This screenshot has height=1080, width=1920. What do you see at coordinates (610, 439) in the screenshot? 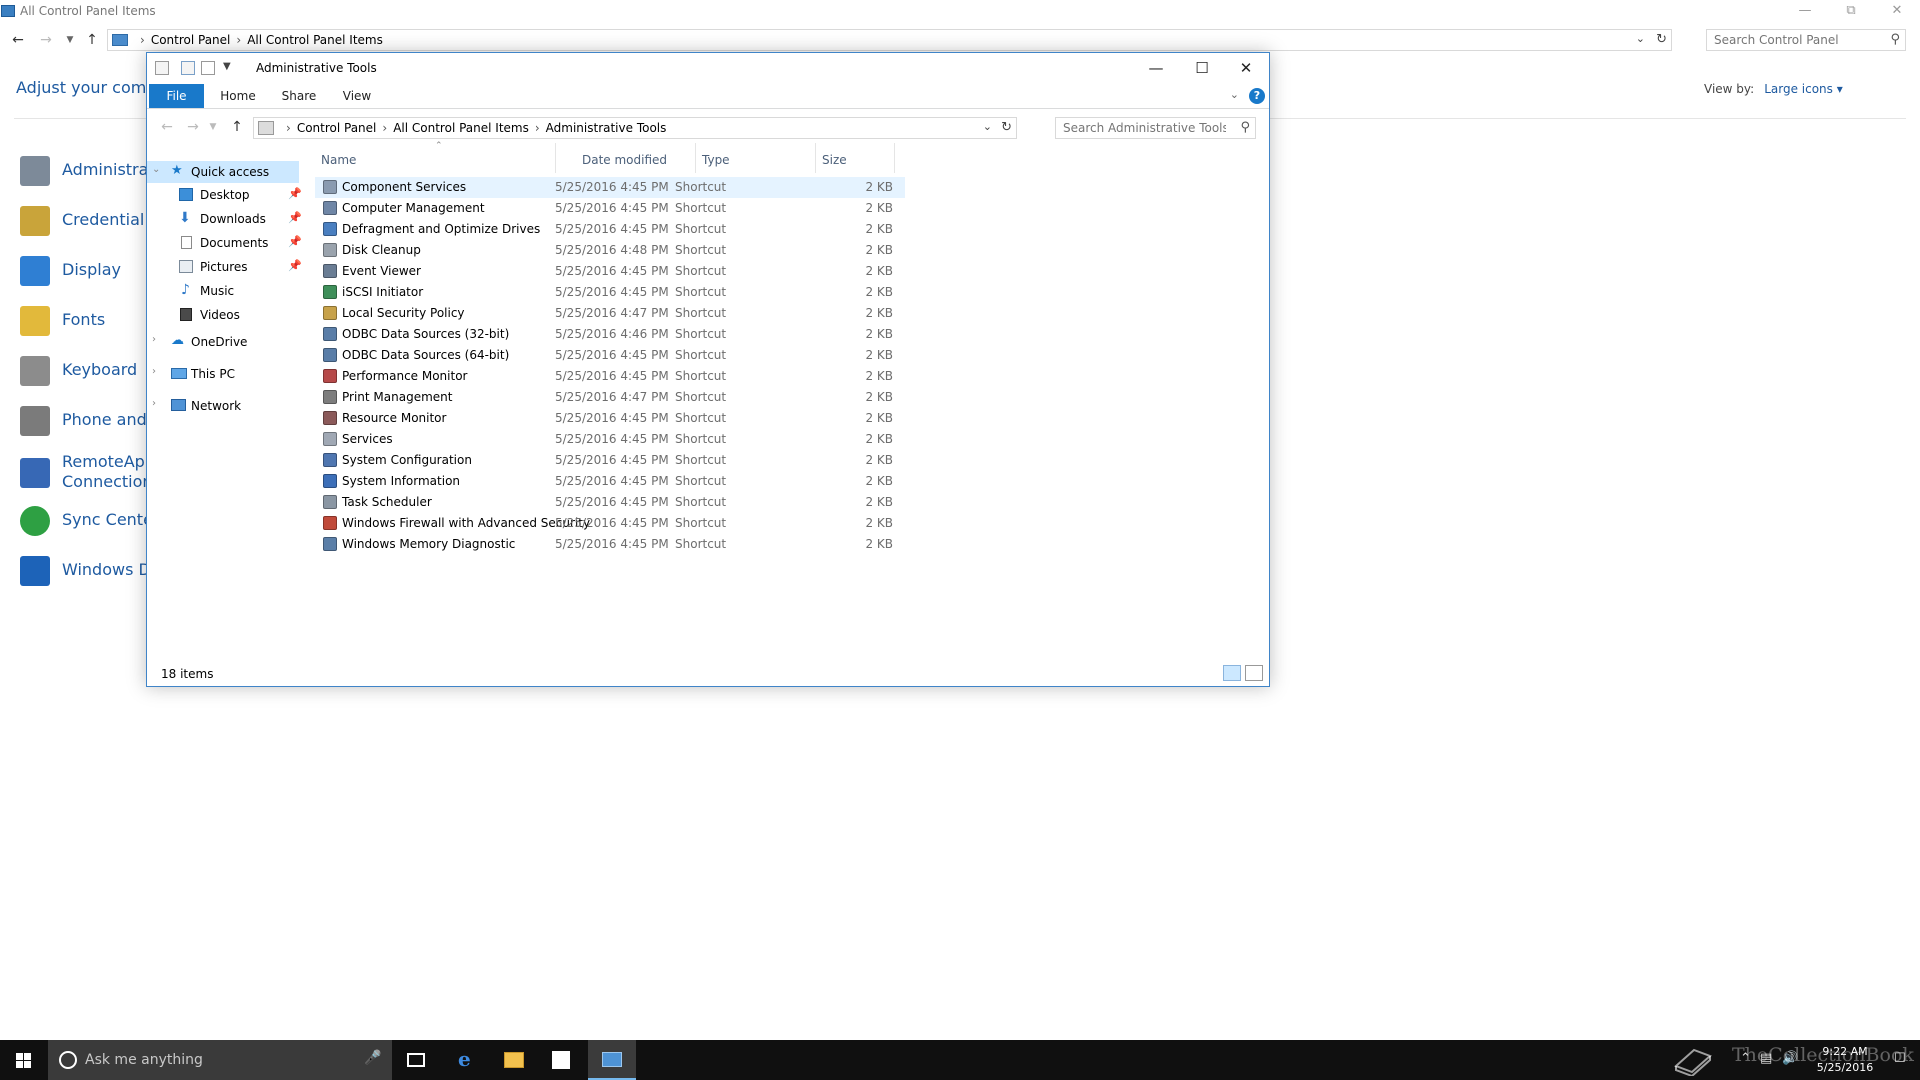
I see `file-row: Services 5/25/2016 4:45 PM Shortcut 2 KB` at bounding box center [610, 439].